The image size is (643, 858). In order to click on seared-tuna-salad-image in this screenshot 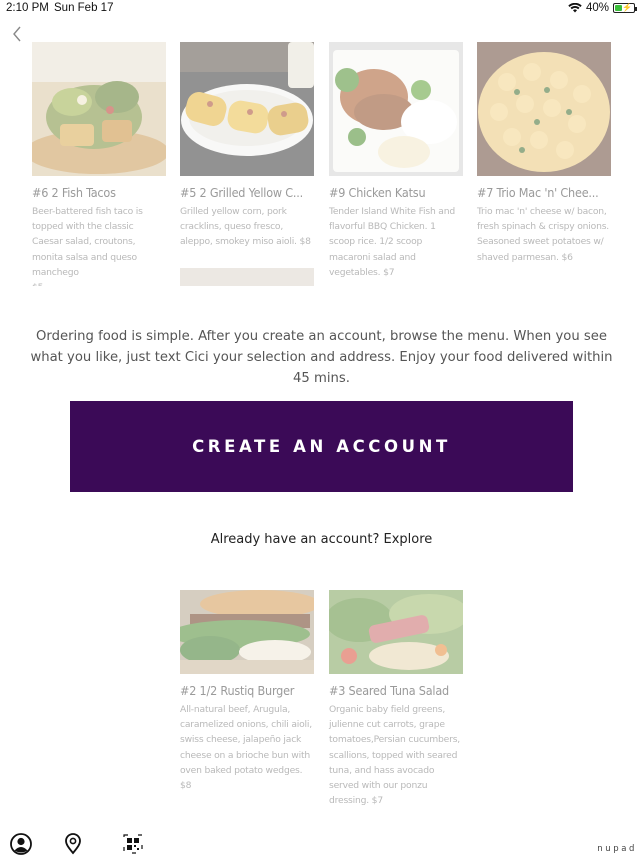, I will do `click(396, 632)`.